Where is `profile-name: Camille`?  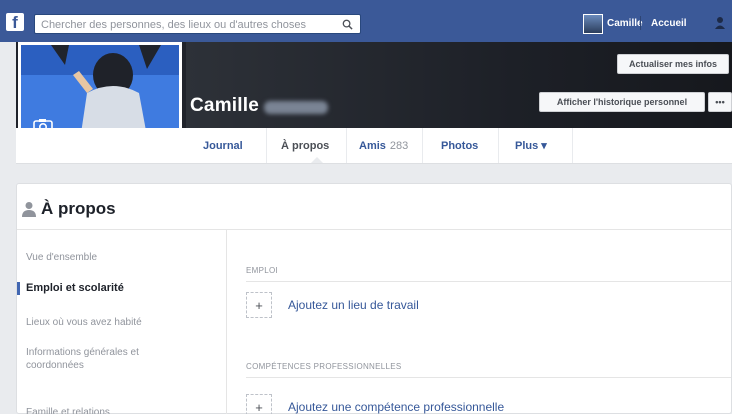 profile-name: Camille is located at coordinates (224, 106).